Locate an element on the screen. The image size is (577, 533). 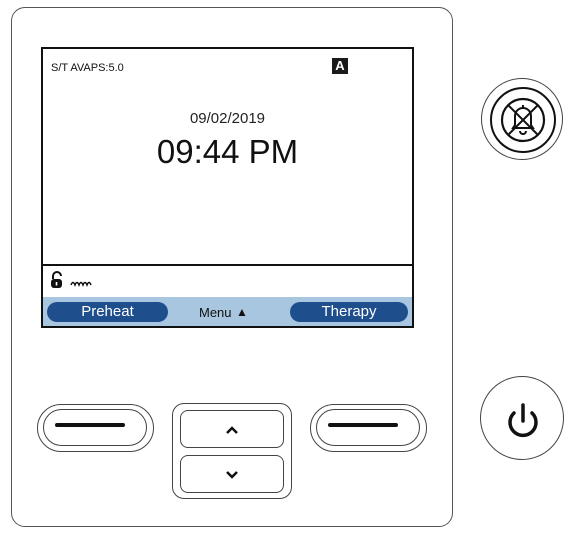
right-soft-key-button is located at coordinates (368, 428).